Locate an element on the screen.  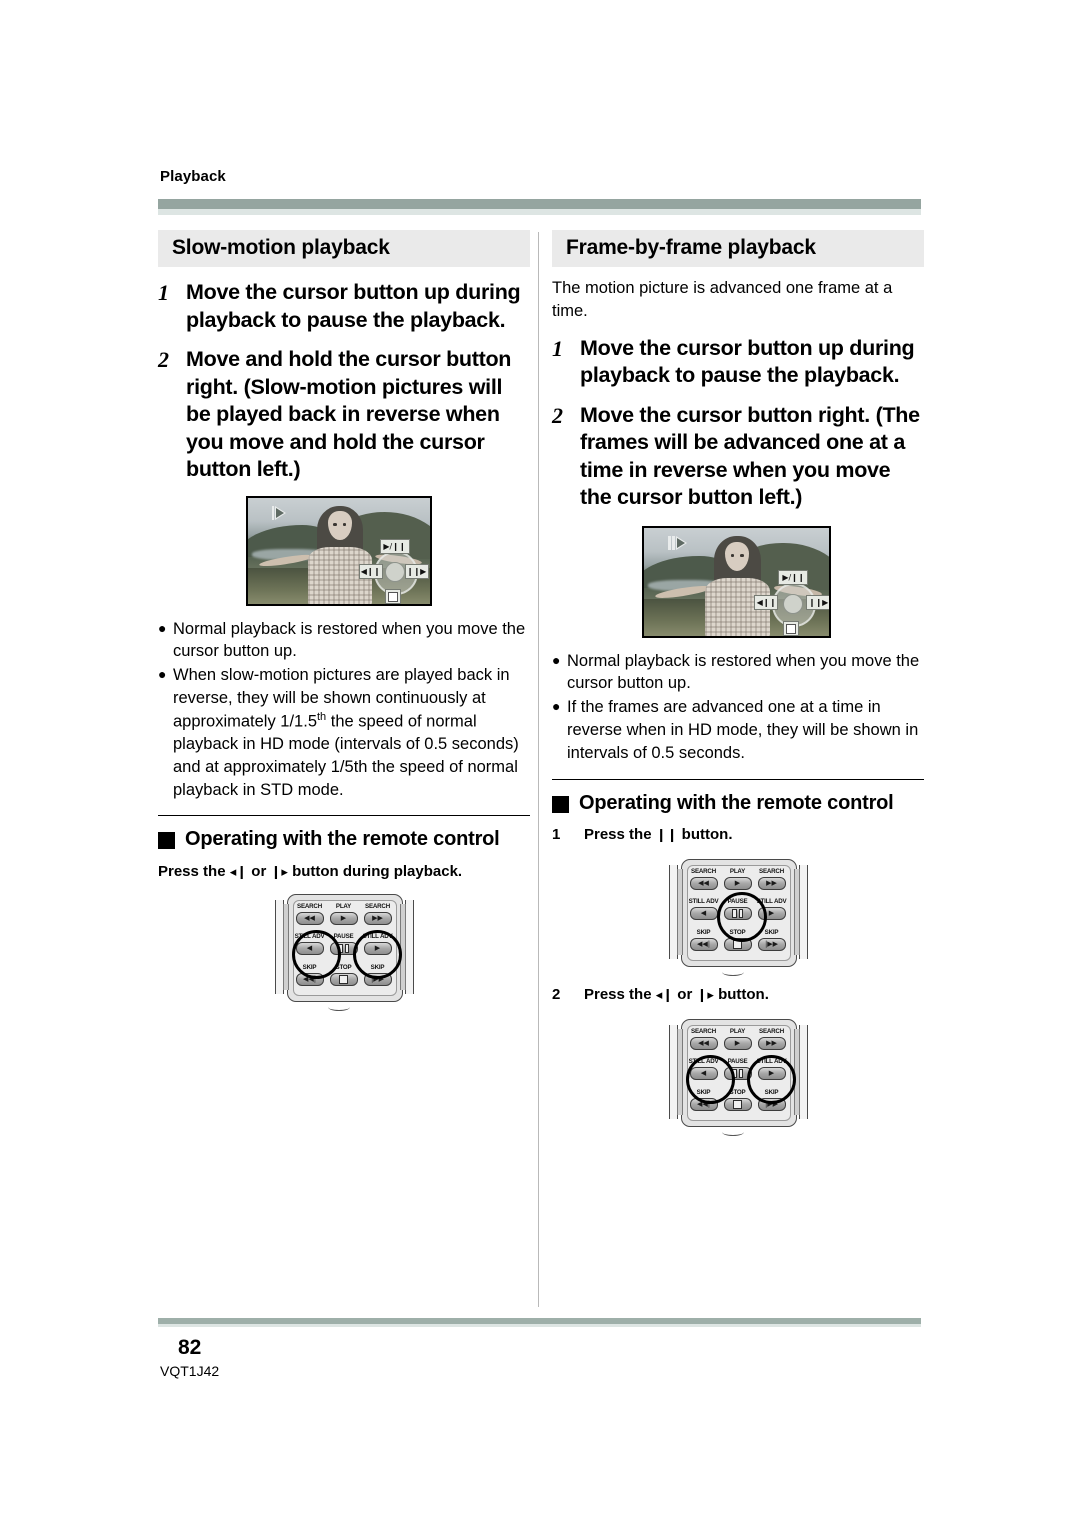
left-step-1-number: 1 is located at coordinates (163, 293).